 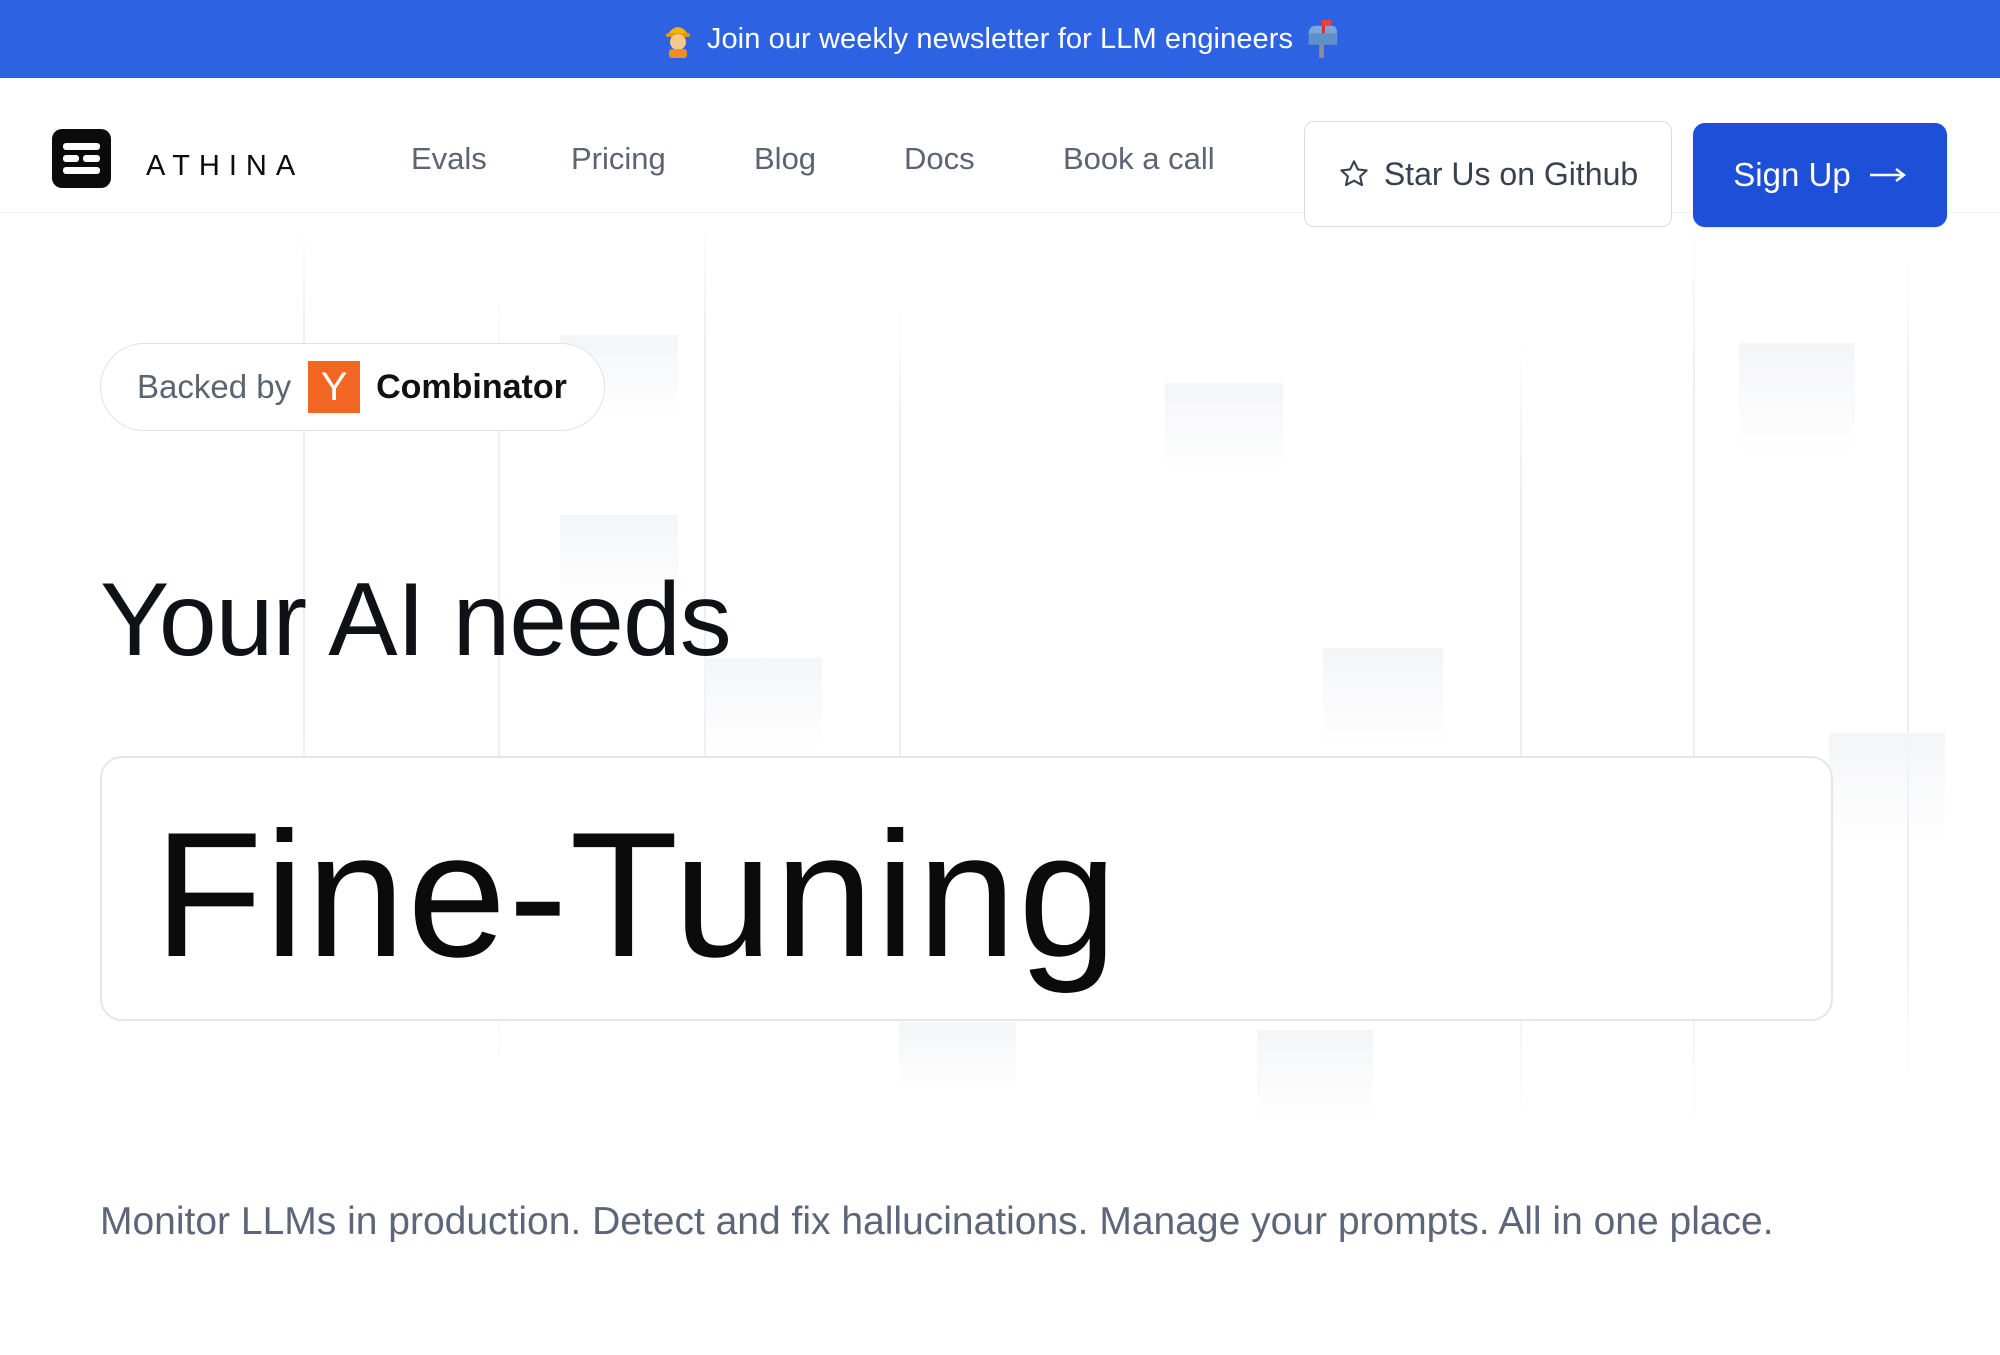 I want to click on rotating-word: Fine-Tuning, so click(x=637, y=894).